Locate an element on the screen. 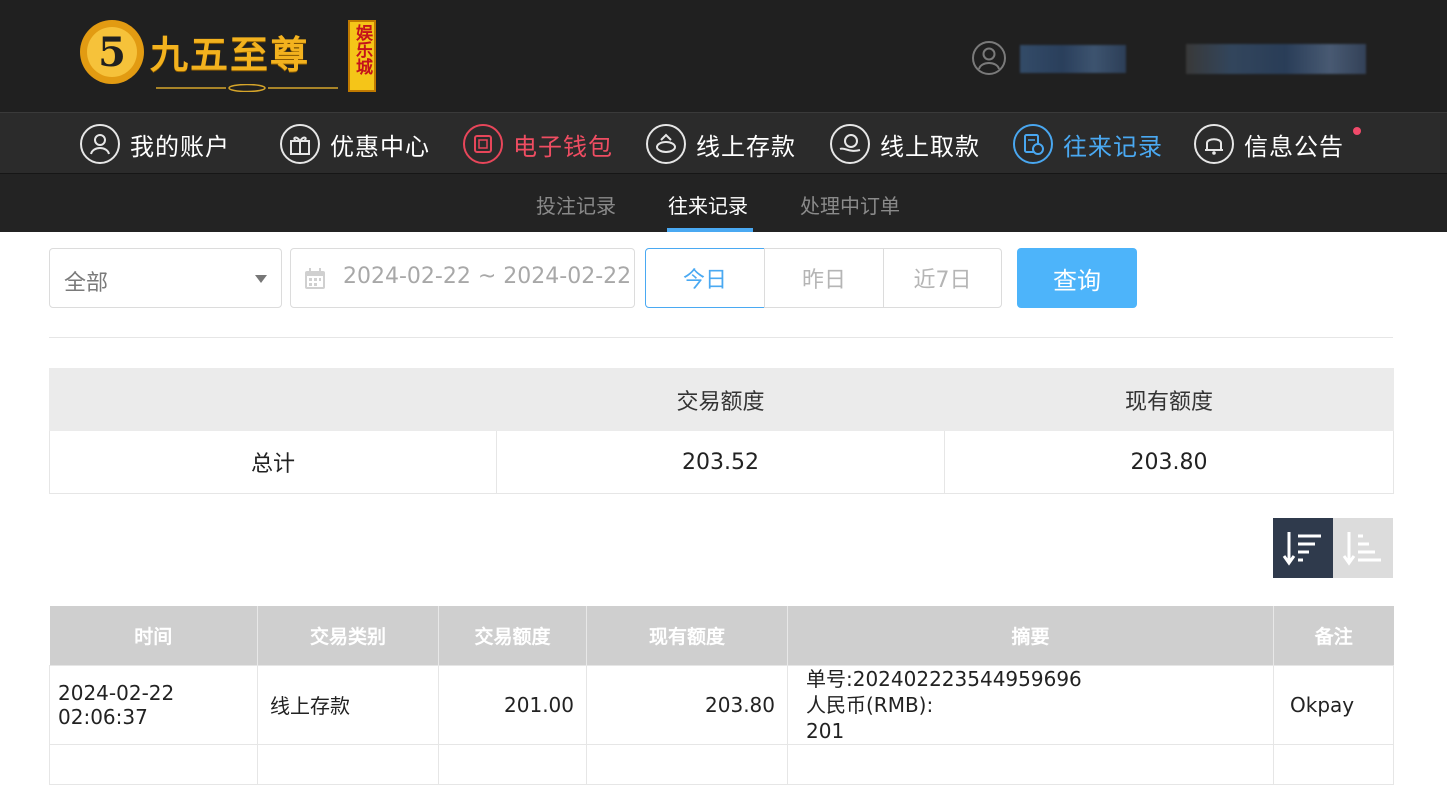  column-header-summary: 摘要 is located at coordinates (1030, 635).